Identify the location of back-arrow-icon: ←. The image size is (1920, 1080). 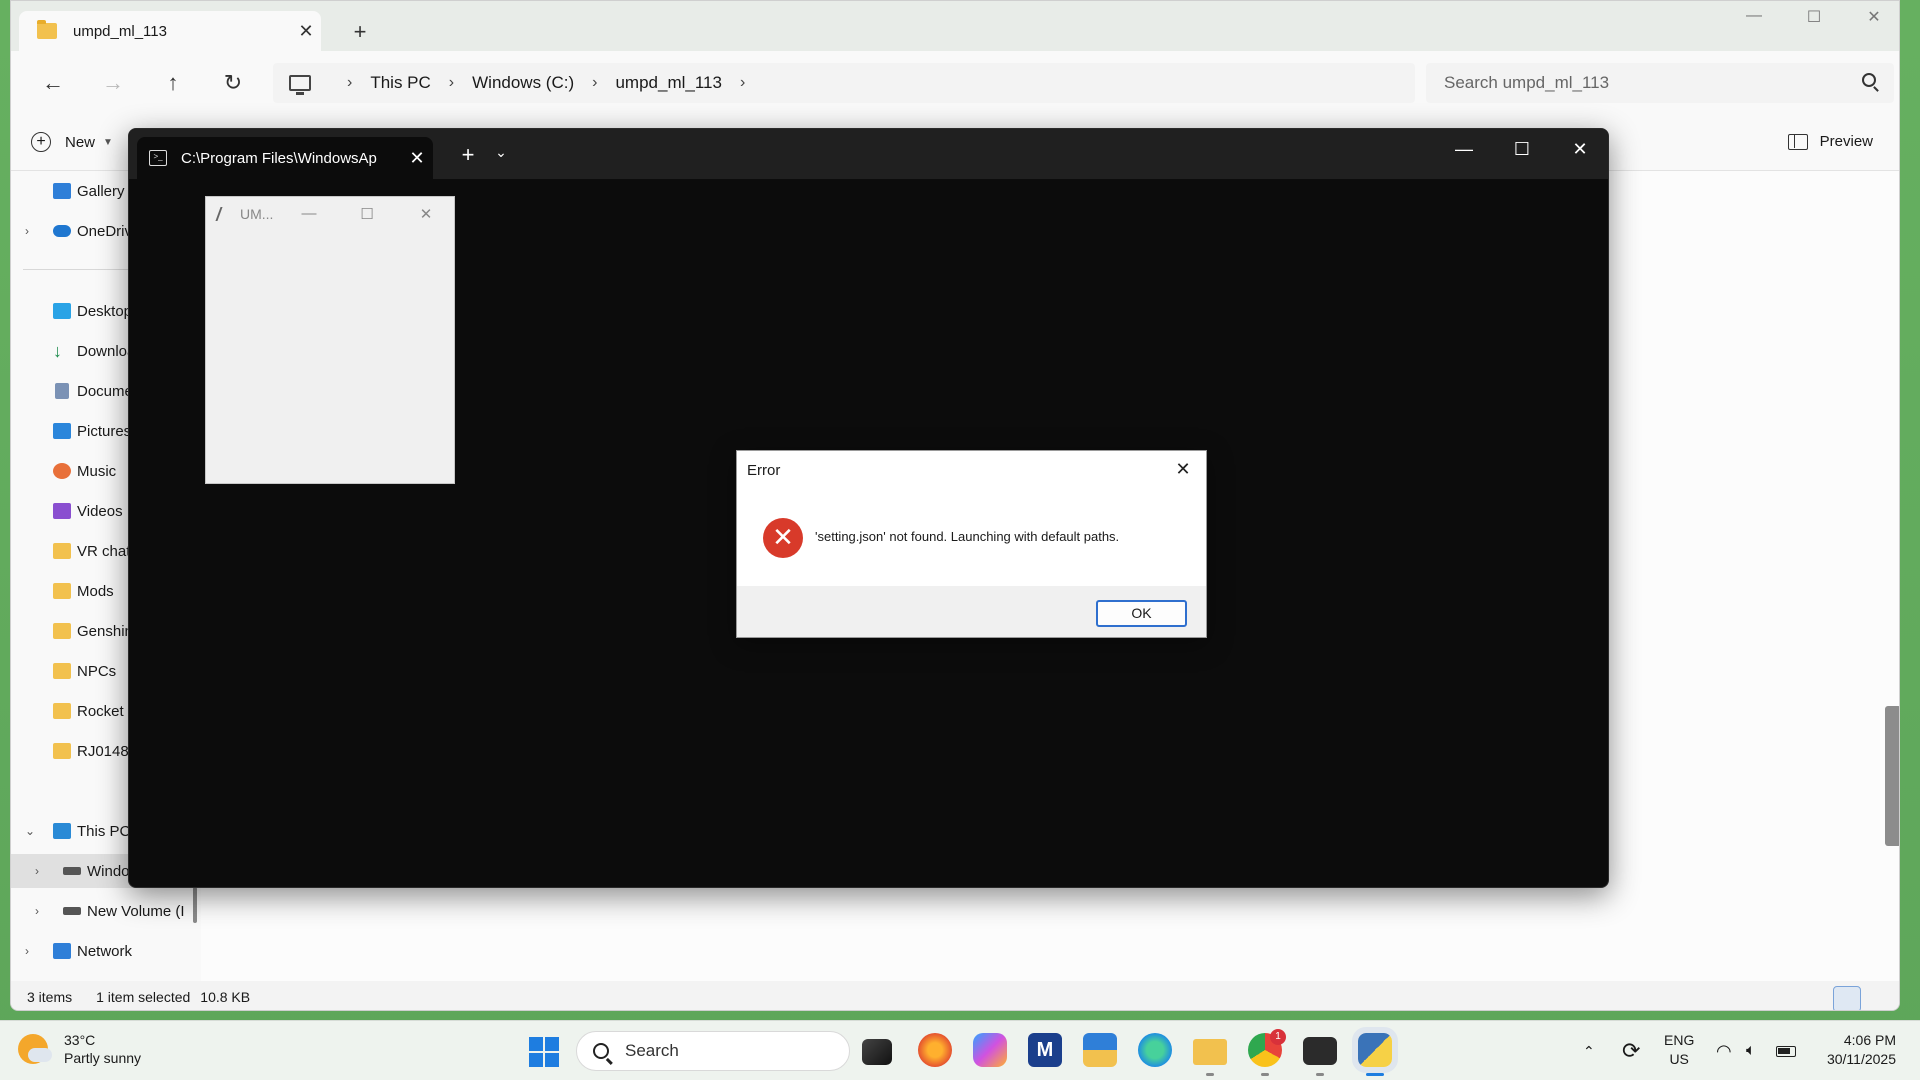
(53, 83).